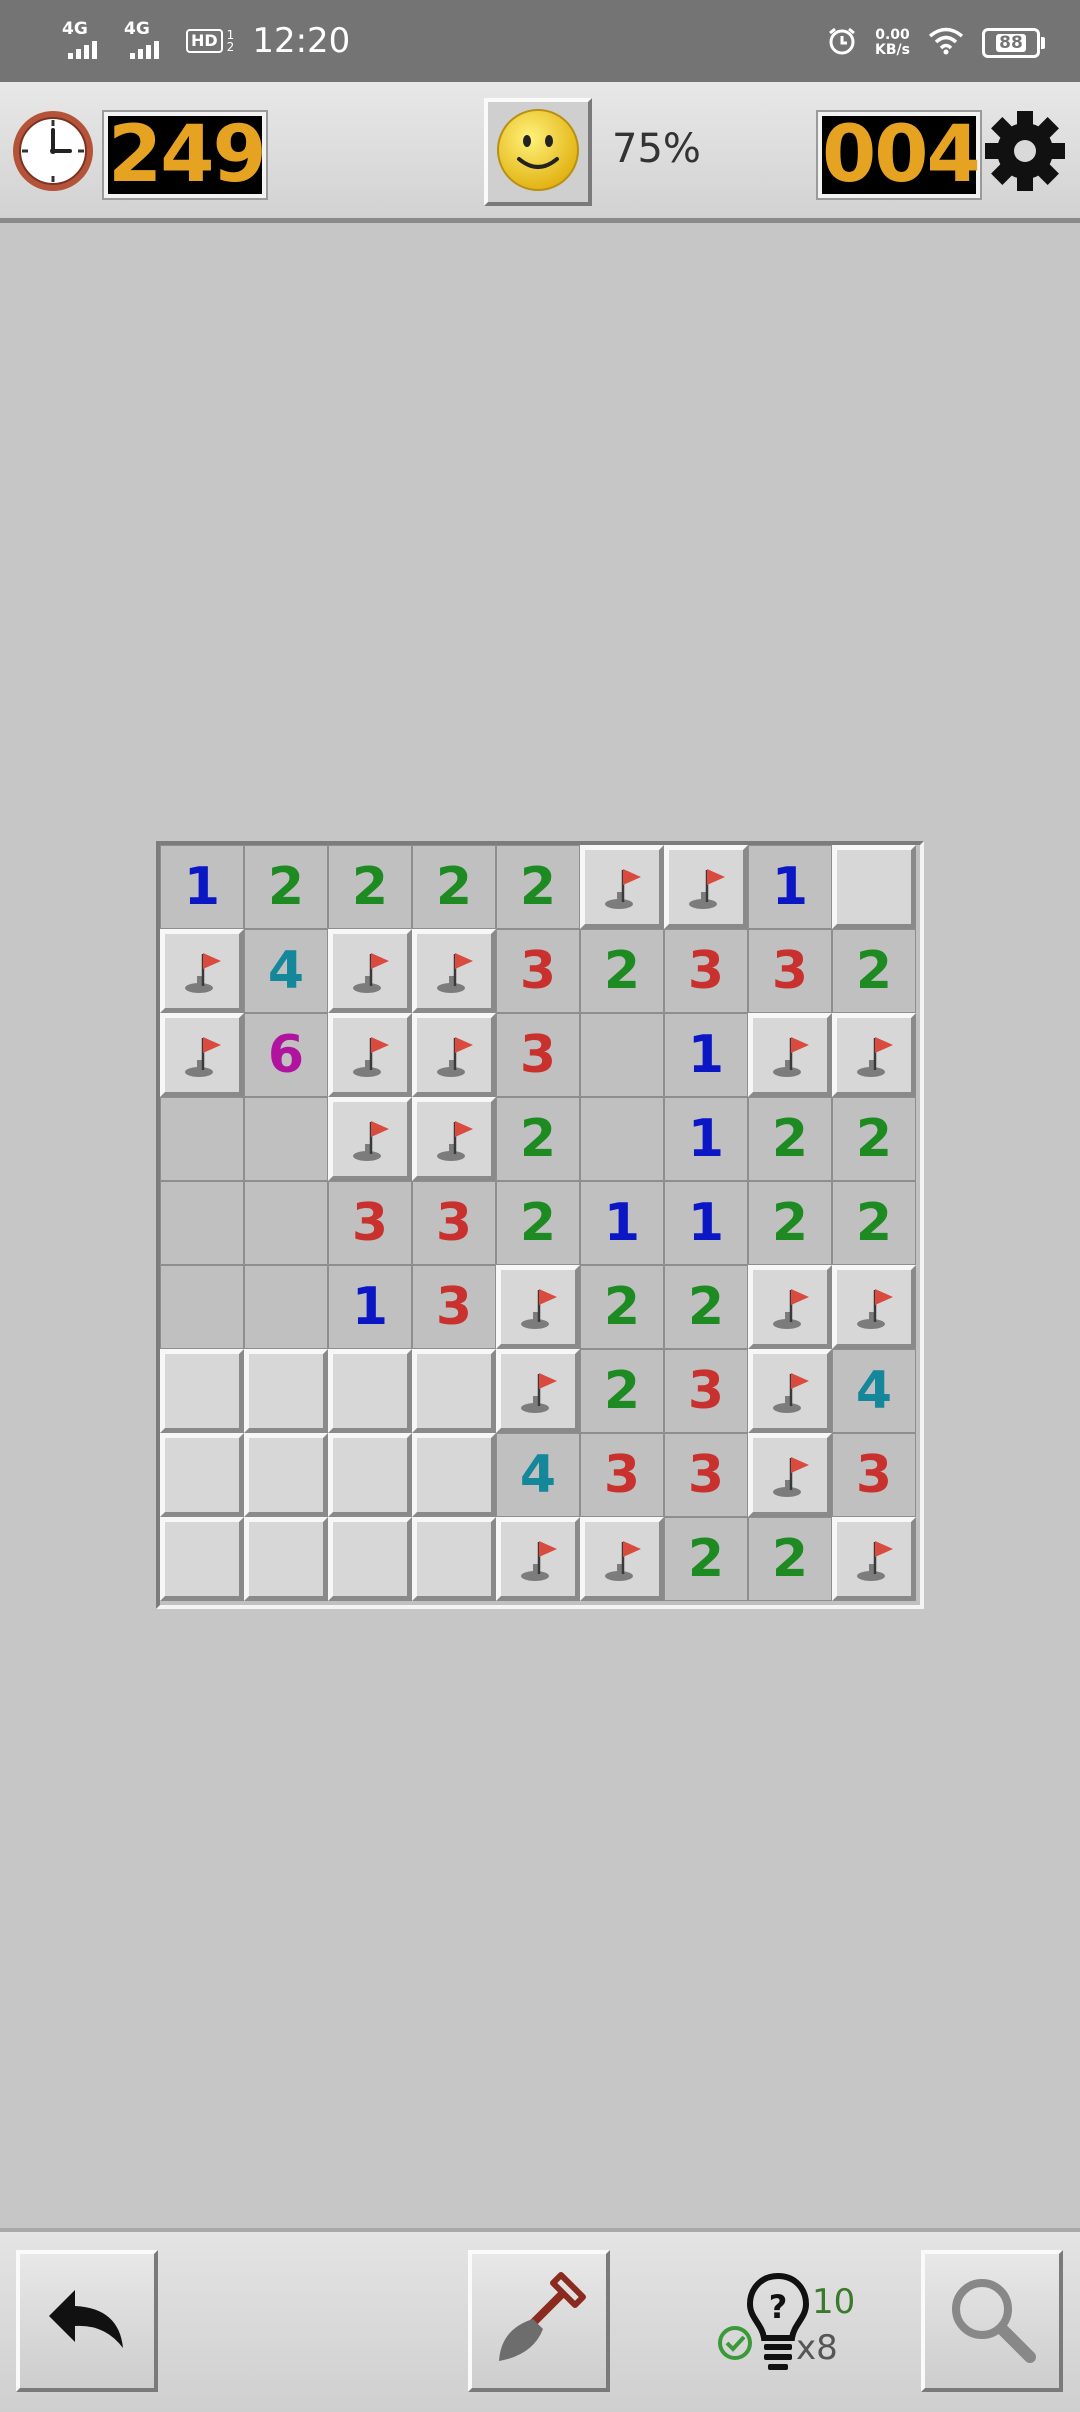 This screenshot has height=2412, width=1080. I want to click on network-type-1: 4G, so click(75, 29).